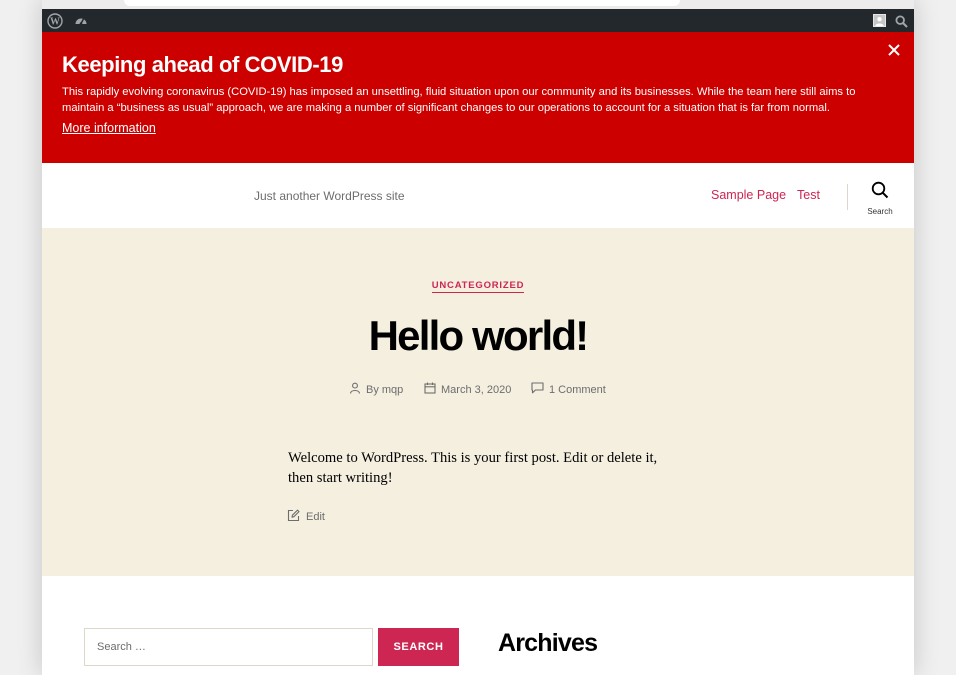 The height and width of the screenshot is (675, 956). What do you see at coordinates (81, 21) in the screenshot?
I see `dashboard-icon` at bounding box center [81, 21].